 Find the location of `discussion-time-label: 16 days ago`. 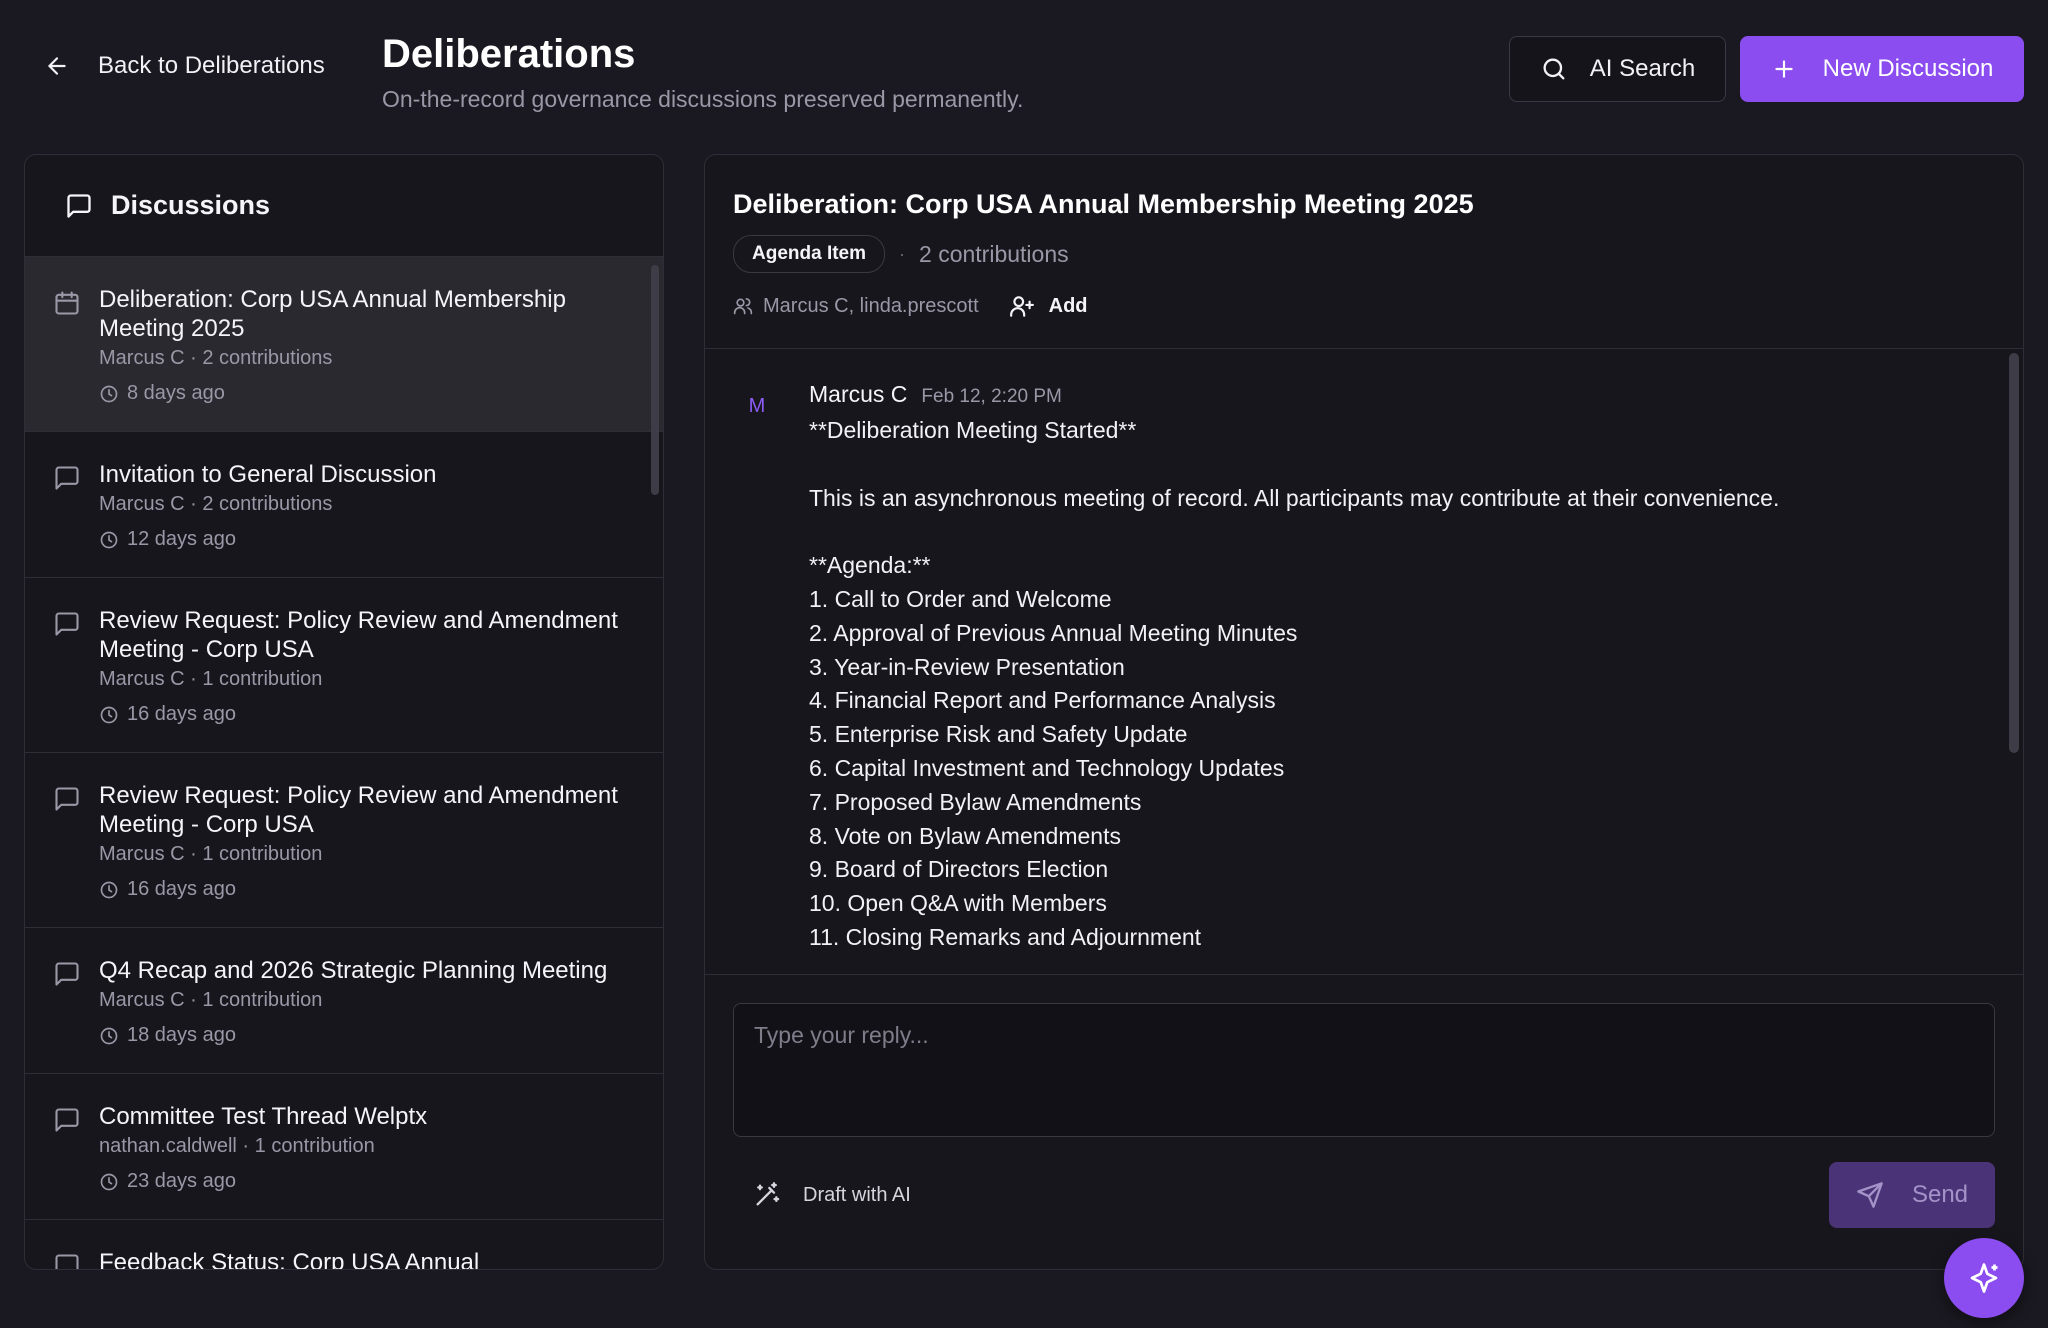

discussion-time-label: 16 days ago is located at coordinates (181, 889).